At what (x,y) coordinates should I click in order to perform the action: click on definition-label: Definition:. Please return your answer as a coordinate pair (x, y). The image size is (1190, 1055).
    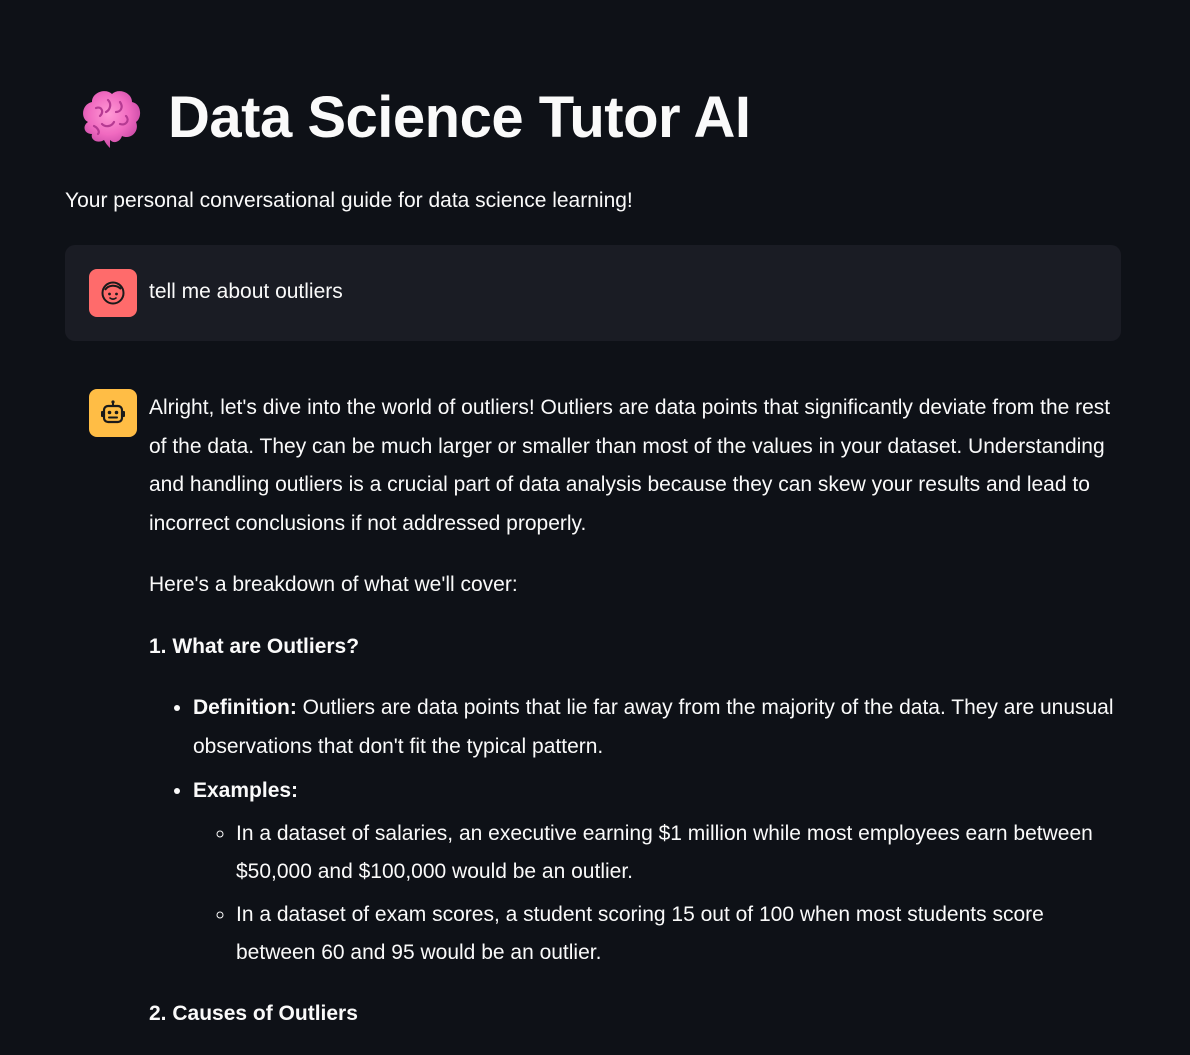
    Looking at the image, I should click on (245, 707).